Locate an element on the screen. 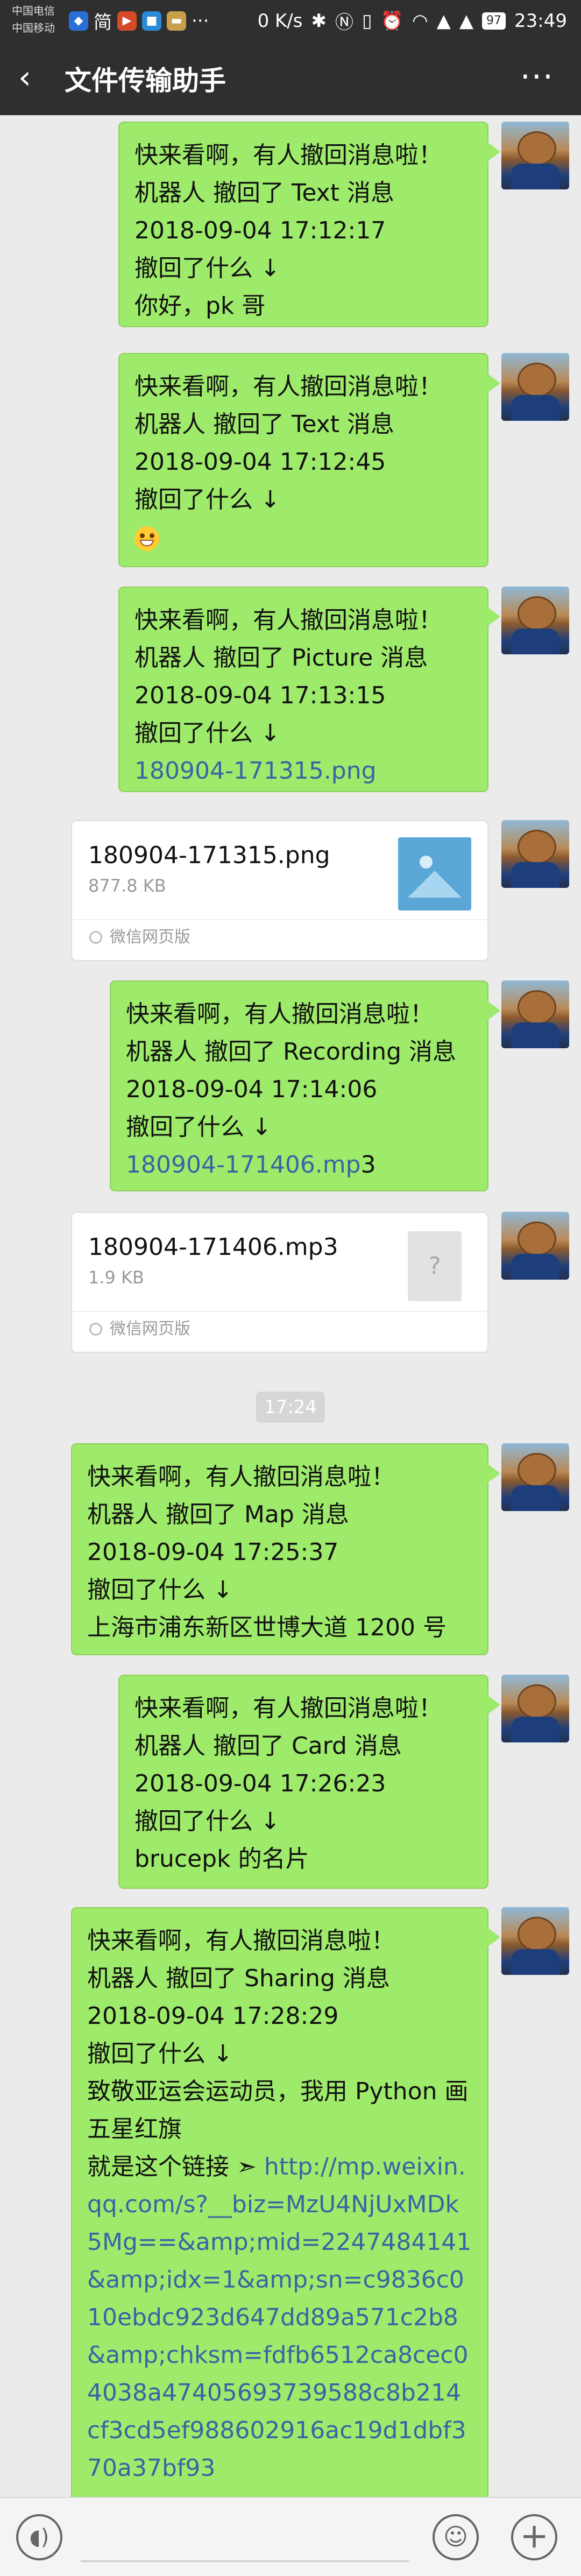 The image size is (581, 2576). file-link-suffix: 3 is located at coordinates (368, 1164).